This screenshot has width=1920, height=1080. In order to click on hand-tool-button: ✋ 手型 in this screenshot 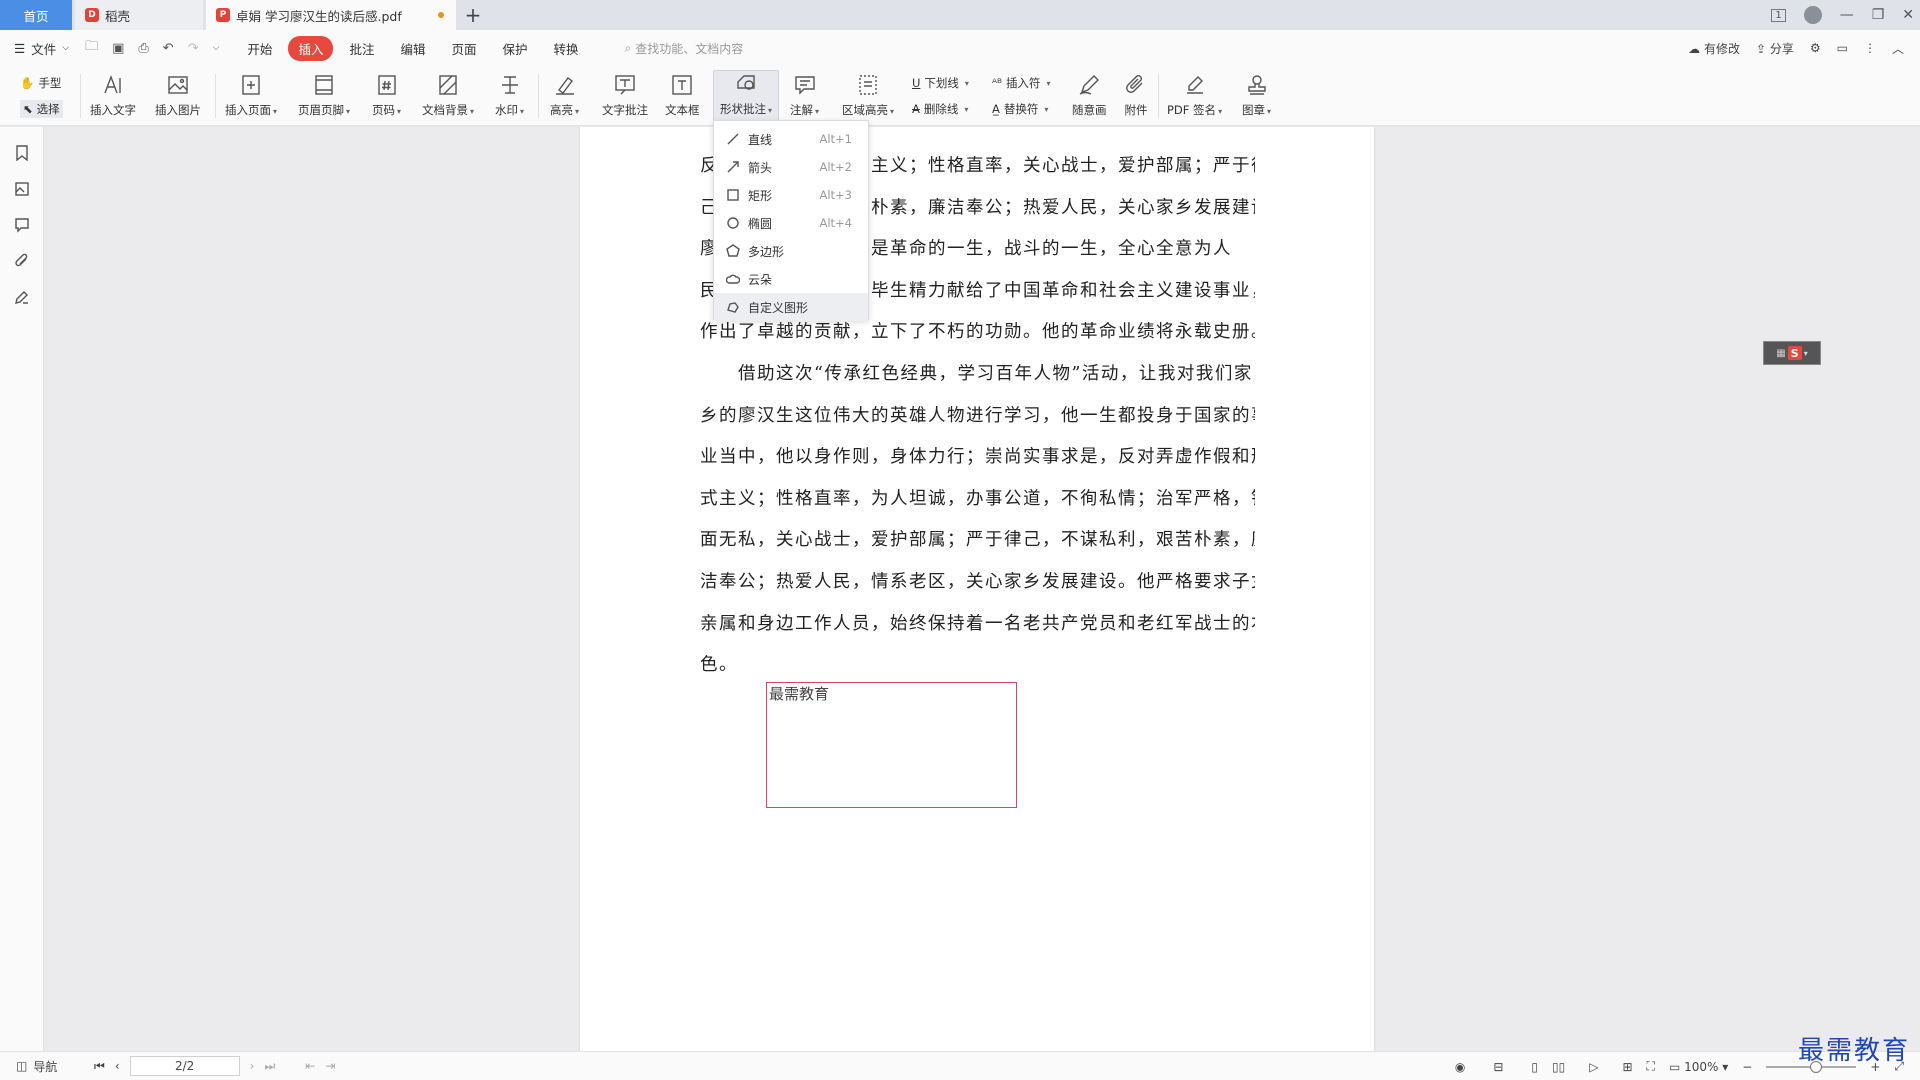, I will do `click(41, 83)`.